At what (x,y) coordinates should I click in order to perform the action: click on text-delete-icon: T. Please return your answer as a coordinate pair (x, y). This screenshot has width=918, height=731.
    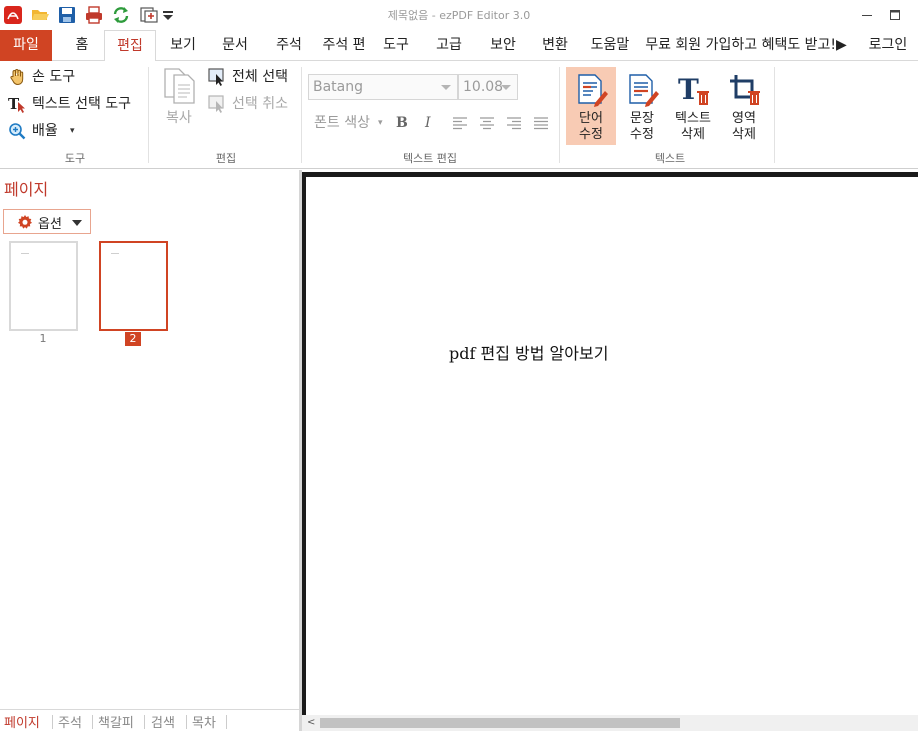
    Looking at the image, I should click on (693, 89).